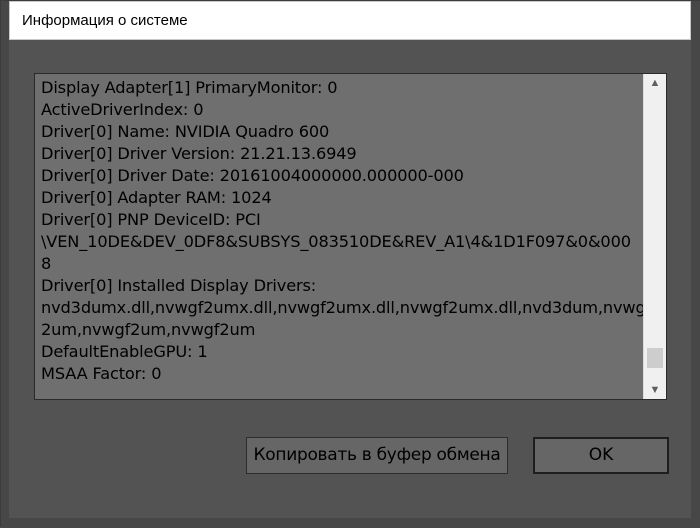  Describe the element at coordinates (655, 83) in the screenshot. I see `scroll-up-icon: ▲` at that location.